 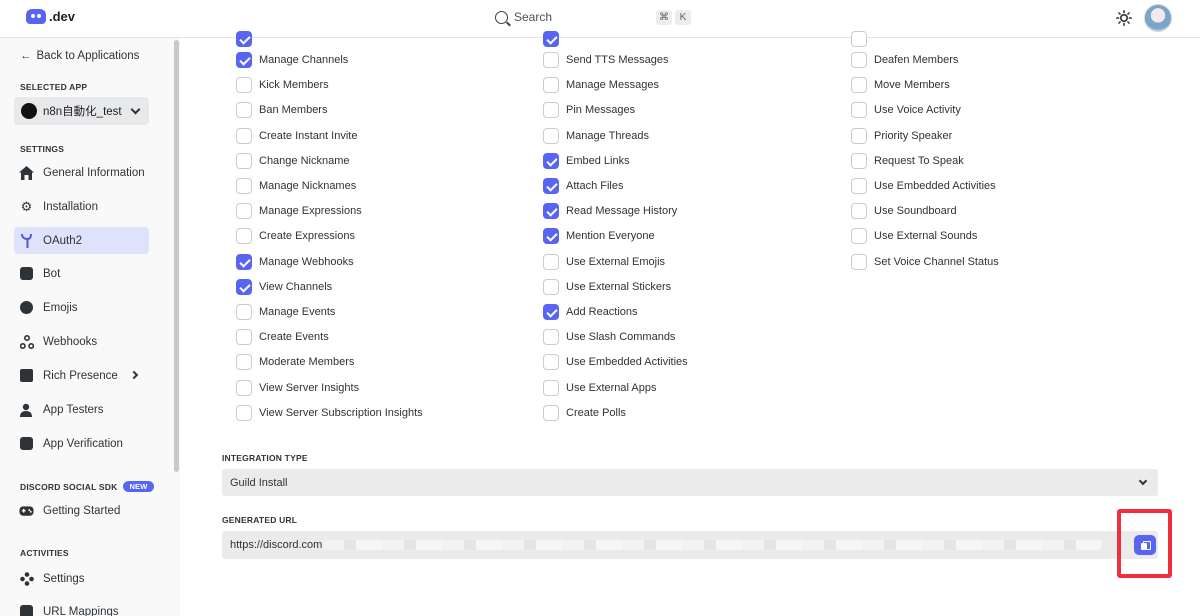 I want to click on permission-item: Pin Messages, so click(x=589, y=110).